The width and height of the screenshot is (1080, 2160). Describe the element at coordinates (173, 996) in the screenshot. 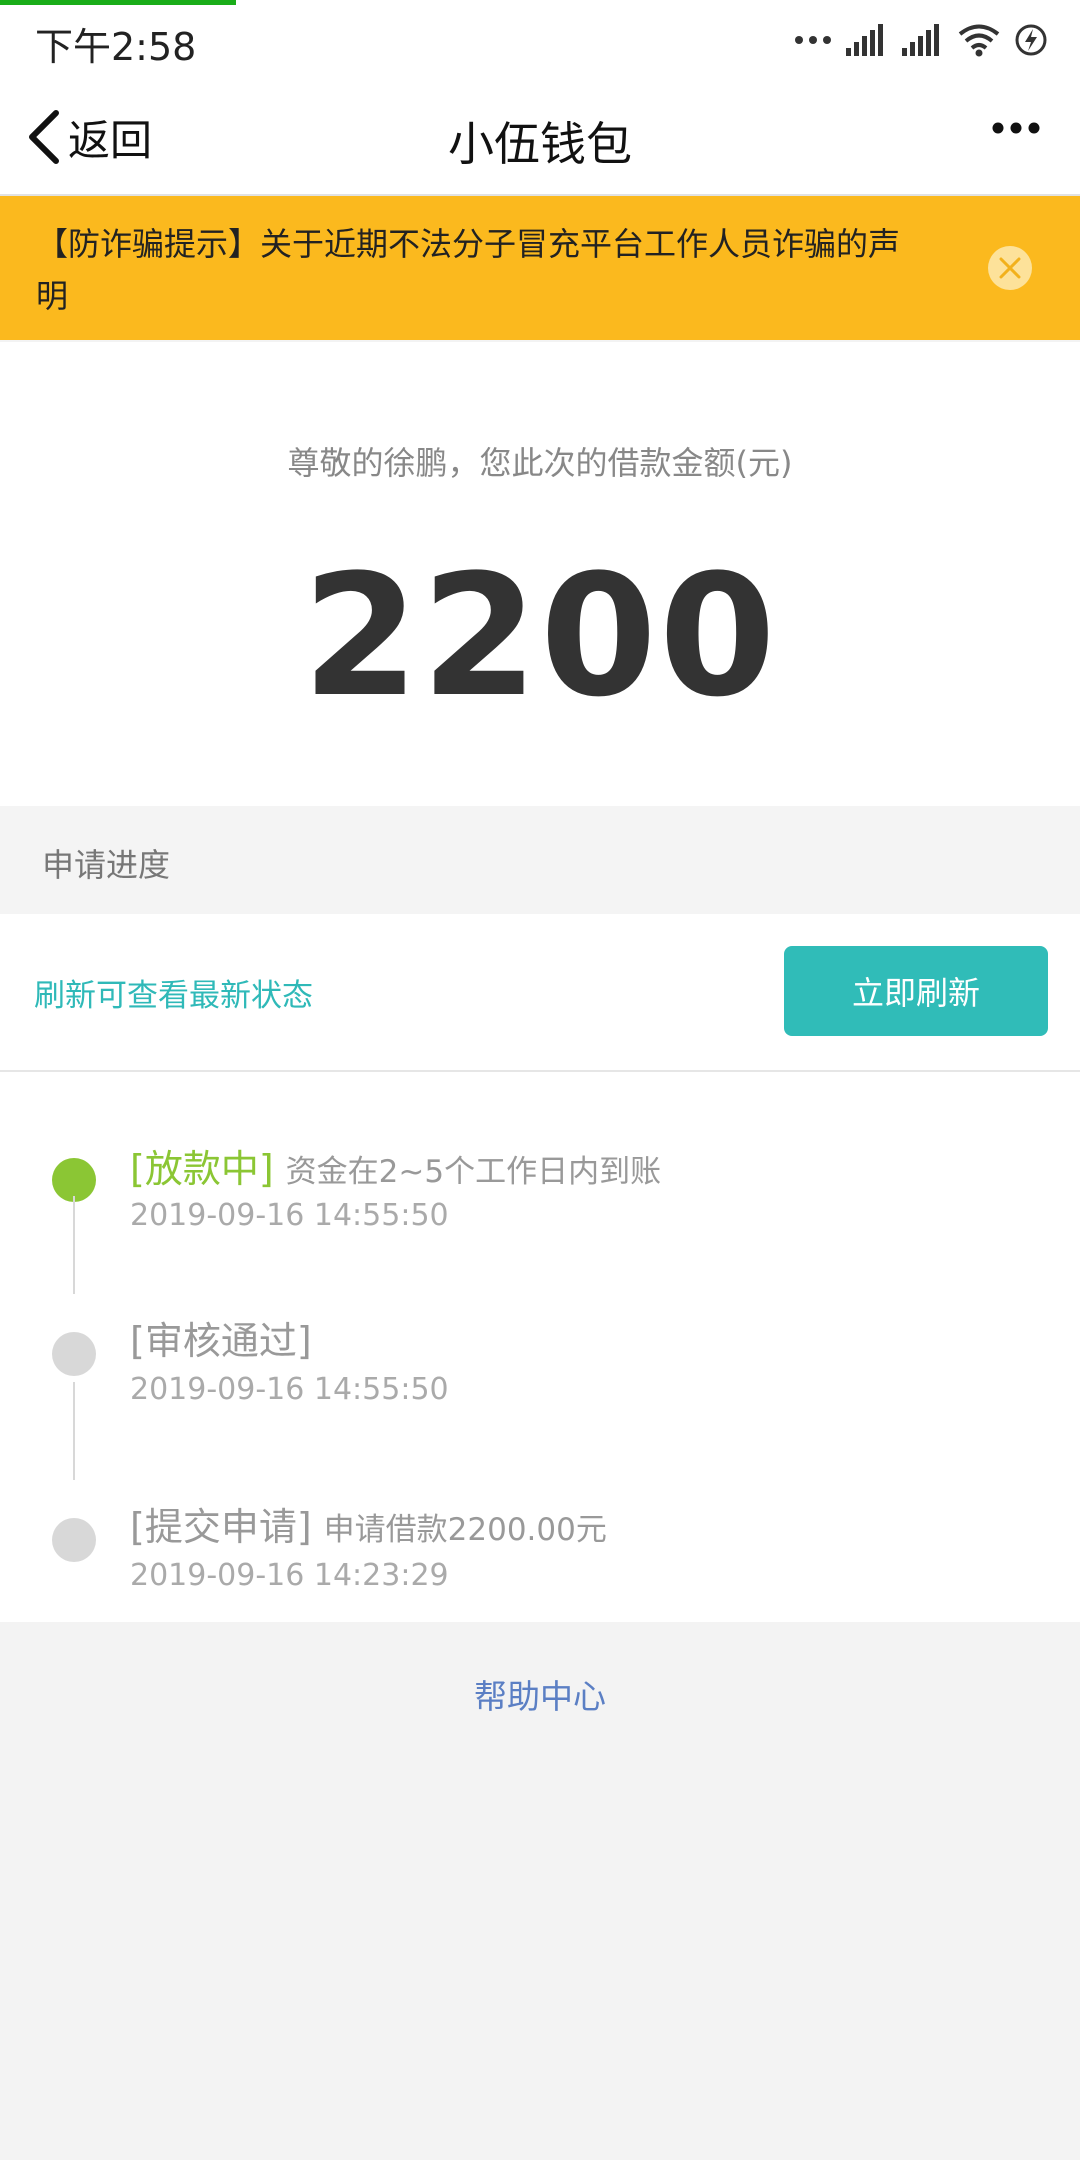

I see `refresh-hint: 刷新可查看最新状态` at that location.